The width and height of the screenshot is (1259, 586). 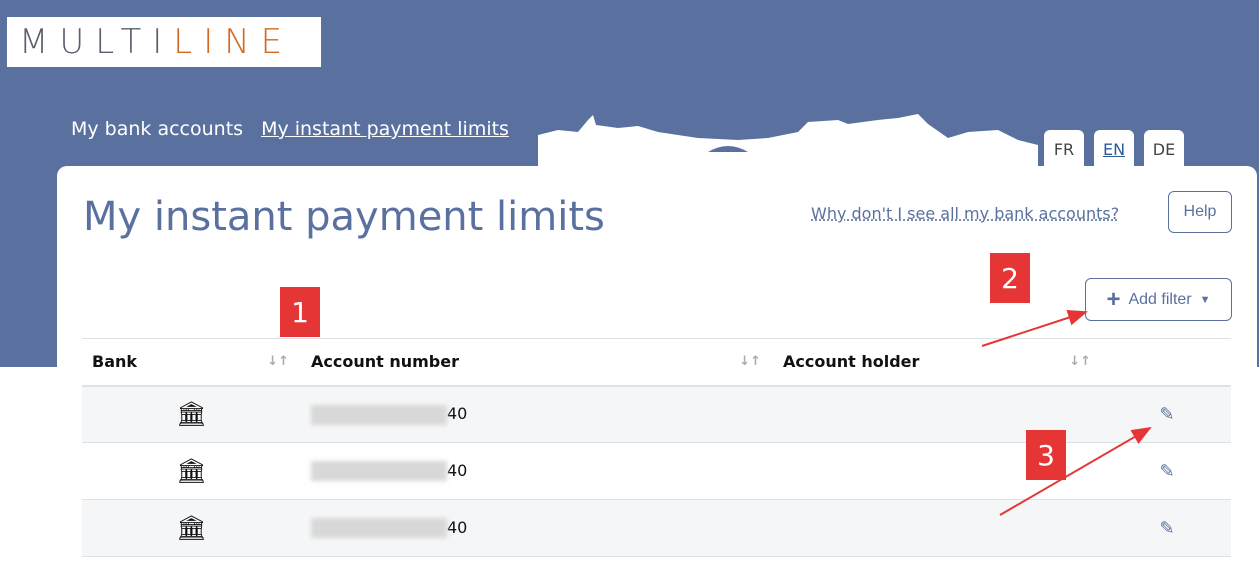 What do you see at coordinates (1167, 362) in the screenshot?
I see `column-header-actions` at bounding box center [1167, 362].